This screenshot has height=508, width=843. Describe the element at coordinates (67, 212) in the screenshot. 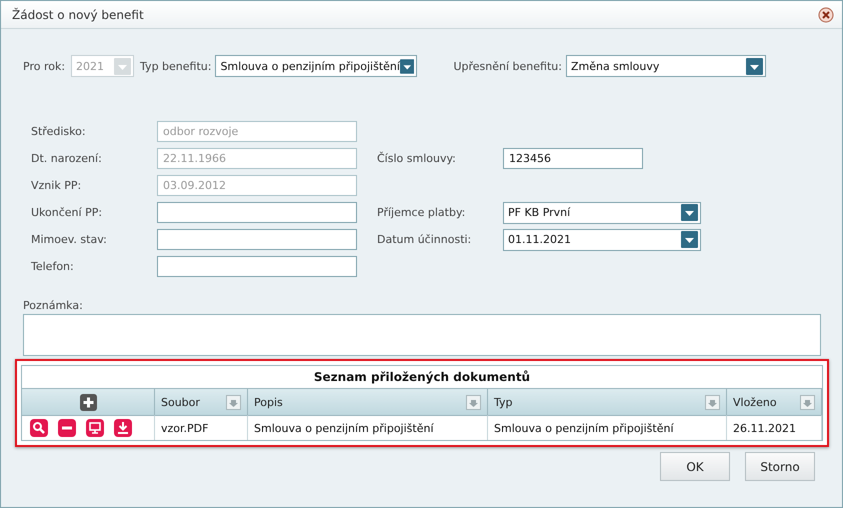

I see `field-label: Ukončení PP:` at that location.